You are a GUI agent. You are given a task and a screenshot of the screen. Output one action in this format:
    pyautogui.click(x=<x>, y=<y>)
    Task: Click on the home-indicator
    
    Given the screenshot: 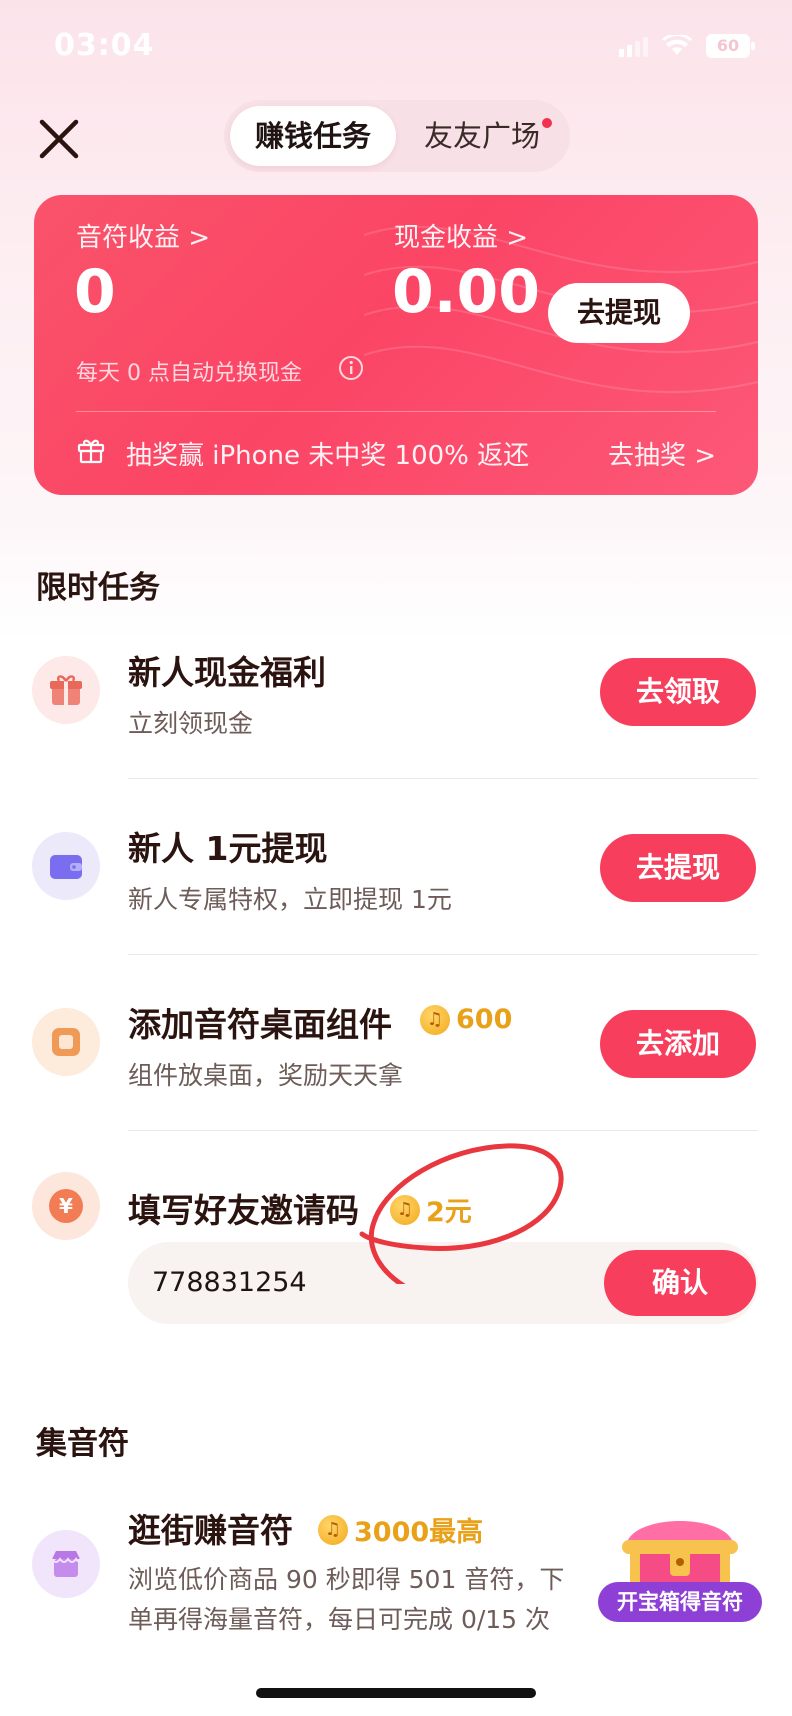 What is the action you would take?
    pyautogui.click(x=396, y=1693)
    